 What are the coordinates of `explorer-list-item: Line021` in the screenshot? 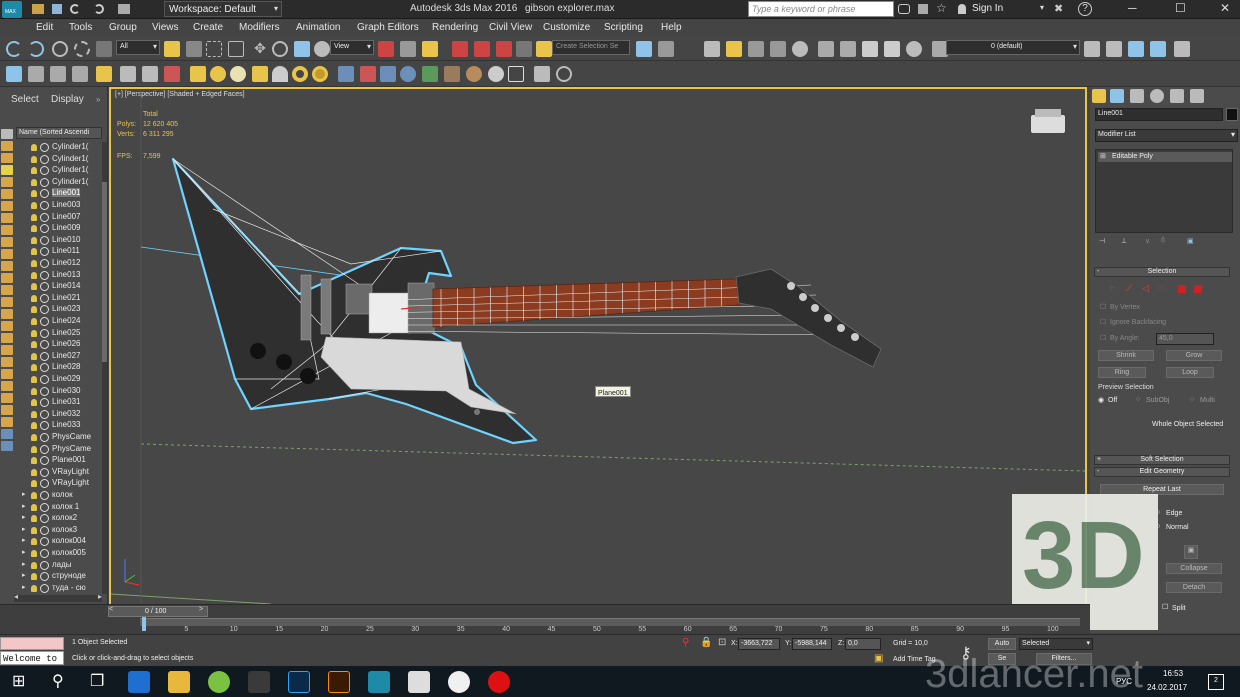 It's located at (50, 299).